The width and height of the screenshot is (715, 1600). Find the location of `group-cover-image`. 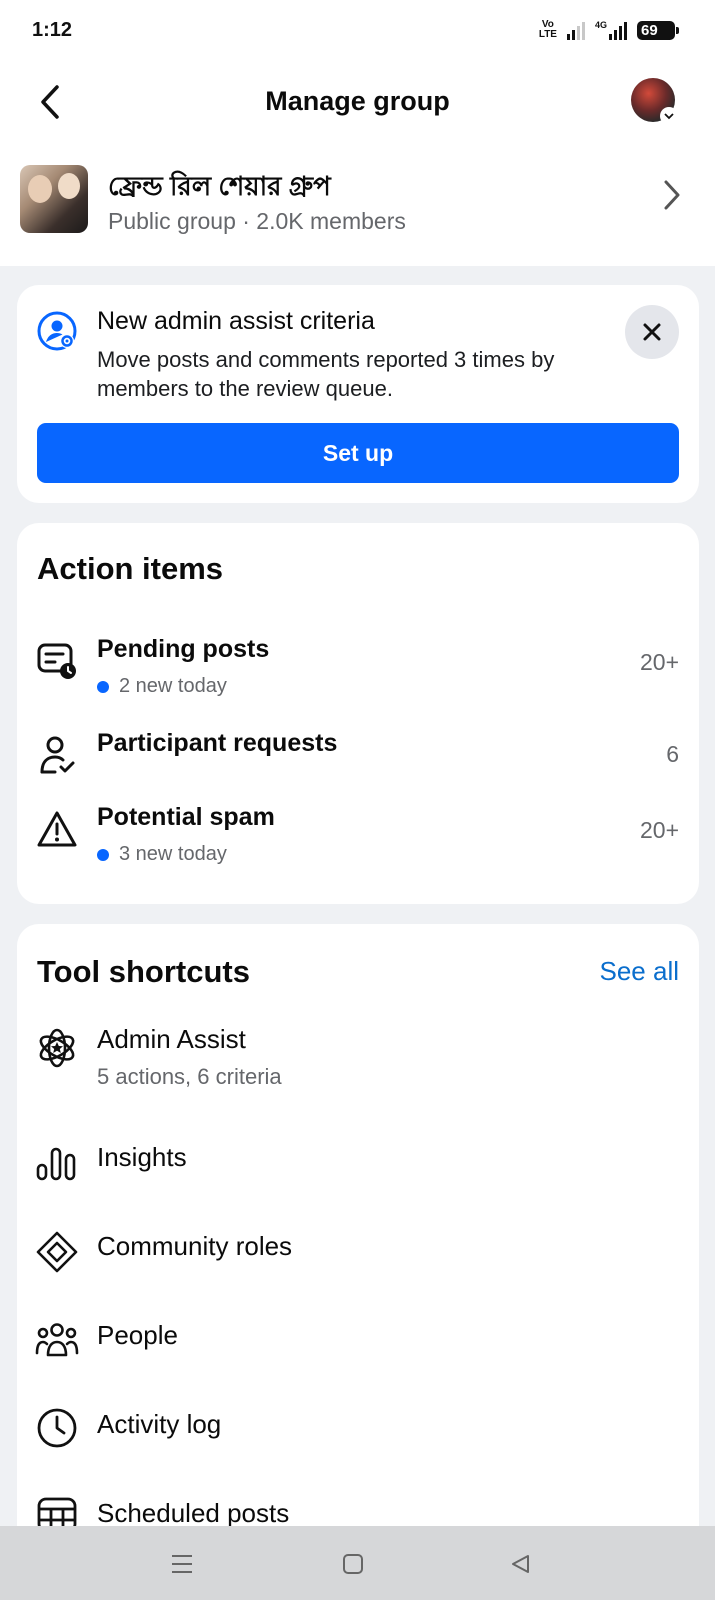

group-cover-image is located at coordinates (54, 199).